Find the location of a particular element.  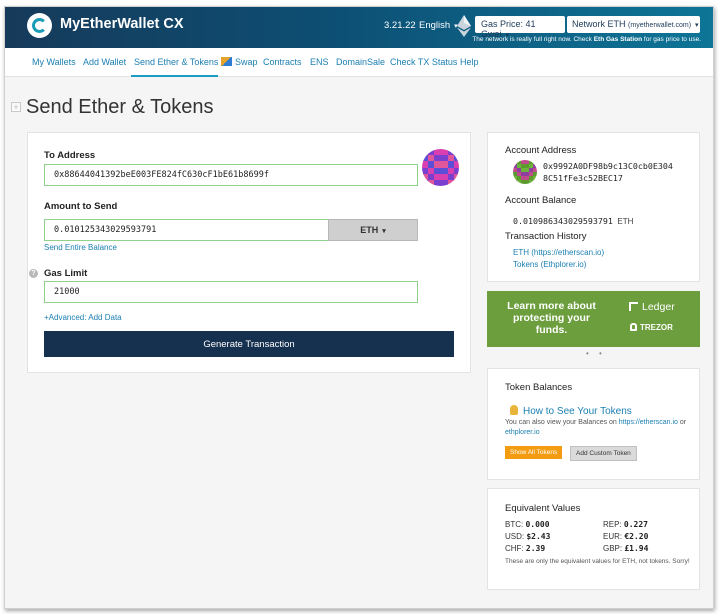

generate-transaction-button: Generate Transaction is located at coordinates (249, 344).